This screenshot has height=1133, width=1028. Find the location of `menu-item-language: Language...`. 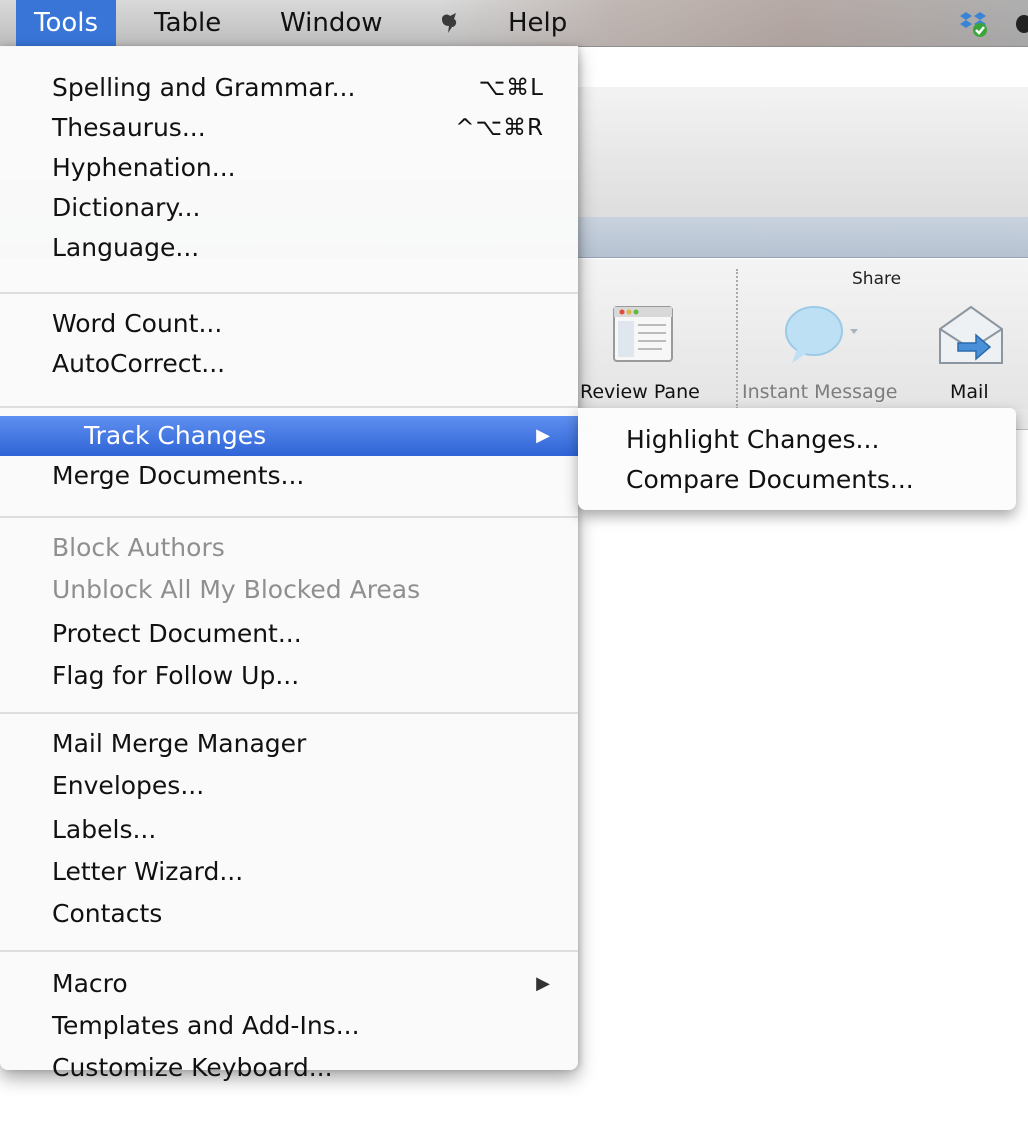

menu-item-language: Language... is located at coordinates (289, 248).